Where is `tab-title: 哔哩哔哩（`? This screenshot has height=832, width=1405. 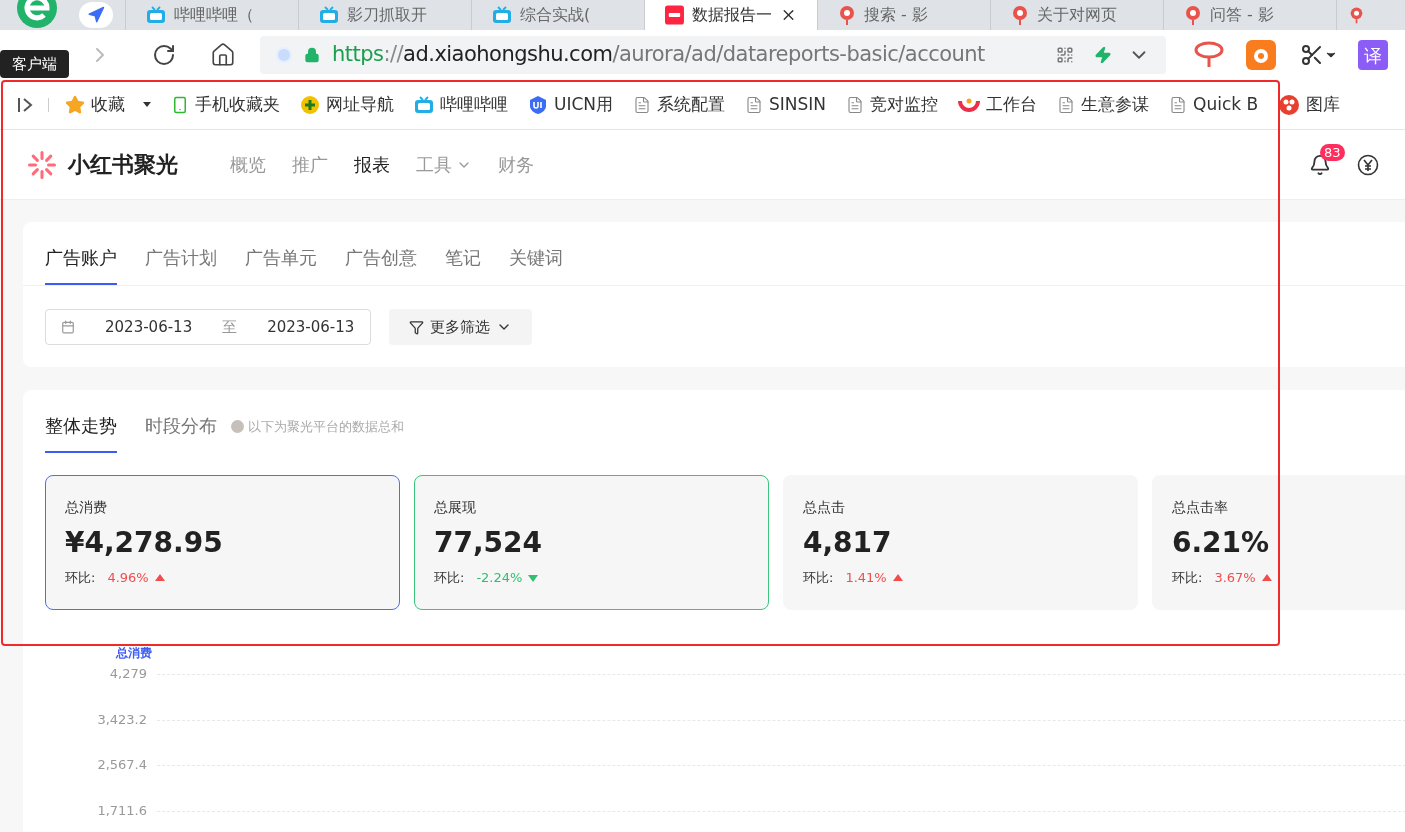 tab-title: 哔哩哔哩（ is located at coordinates (214, 15).